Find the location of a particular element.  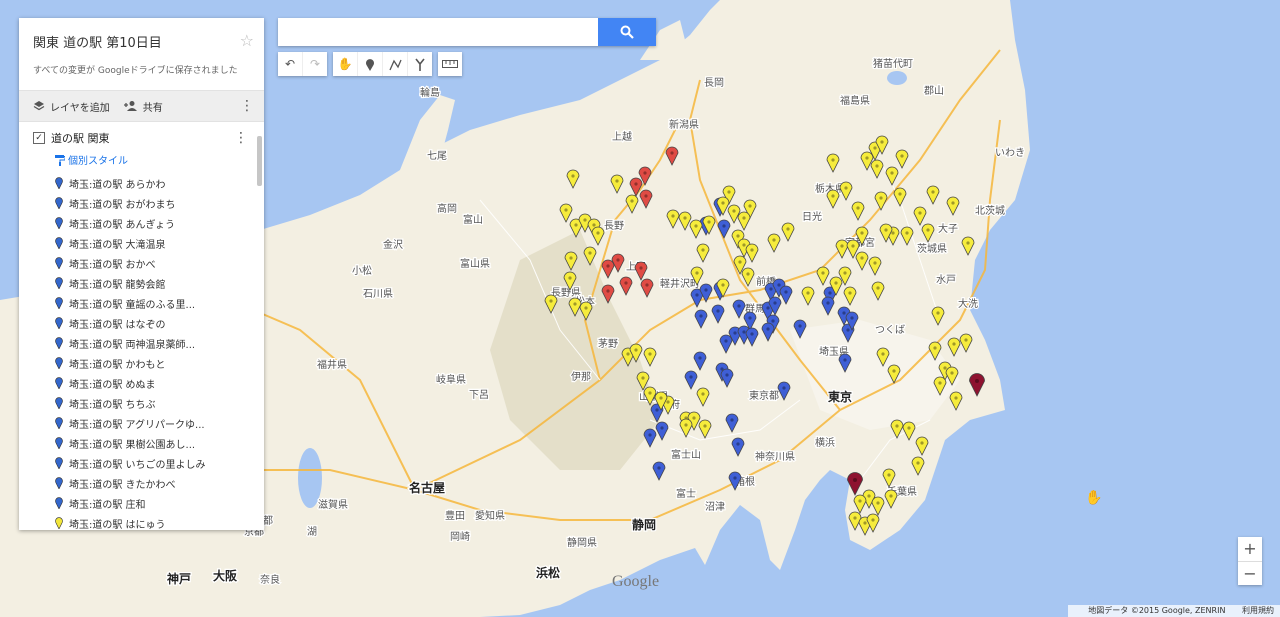

attribution-text: 地図データ ©2015 Google, ZENRIN is located at coordinates (1157, 610).